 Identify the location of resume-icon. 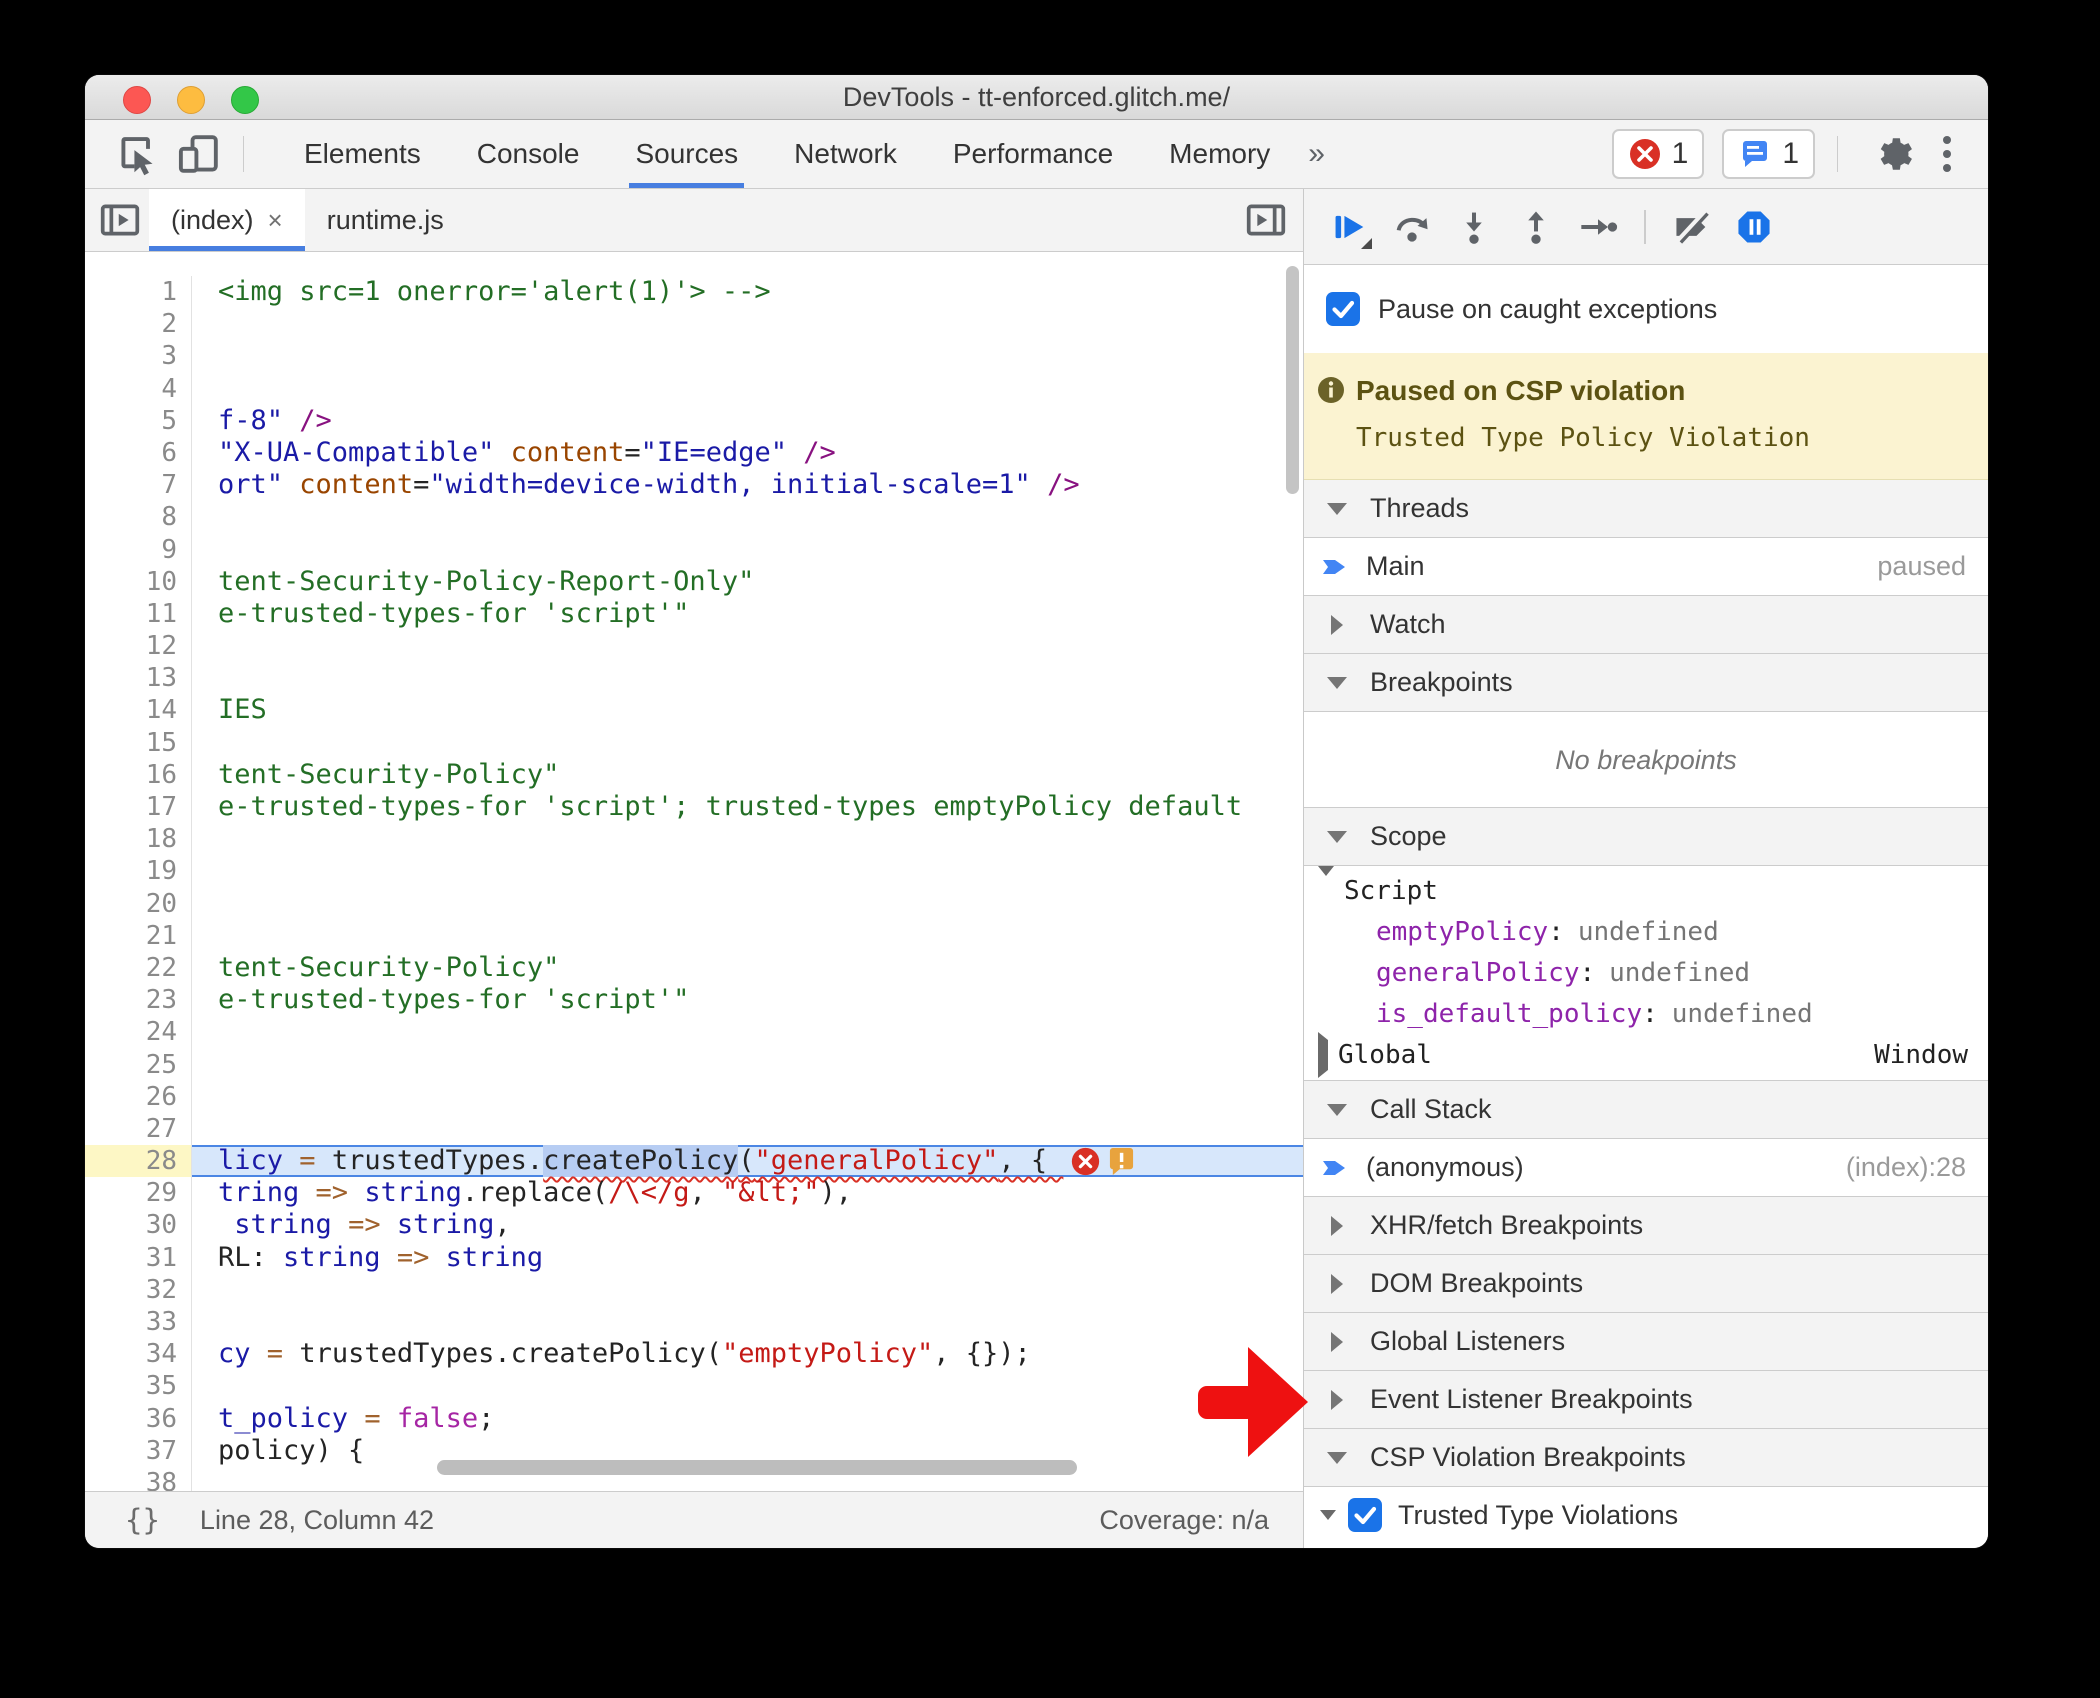
(1350, 227).